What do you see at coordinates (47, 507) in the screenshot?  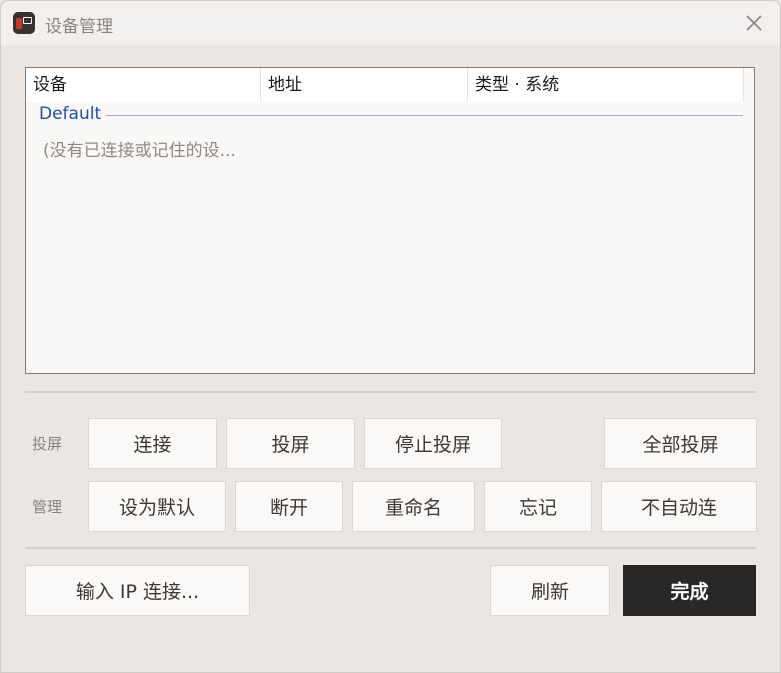 I see `manage-row-label: 管理` at bounding box center [47, 507].